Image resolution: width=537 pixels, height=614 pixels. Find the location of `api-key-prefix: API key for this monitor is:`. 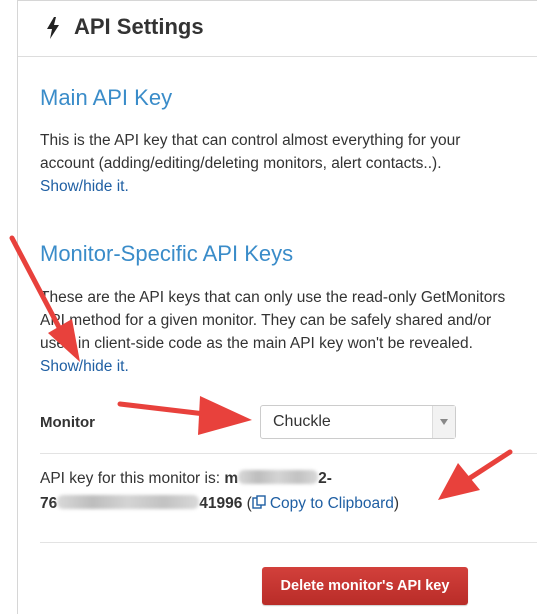

api-key-prefix: API key for this monitor is: is located at coordinates (130, 478).